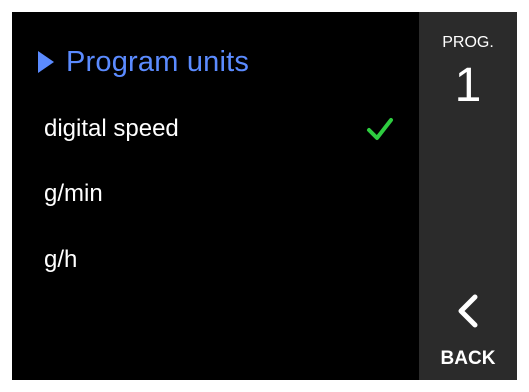  Describe the element at coordinates (158, 61) in the screenshot. I see `menu-title: Program units` at that location.